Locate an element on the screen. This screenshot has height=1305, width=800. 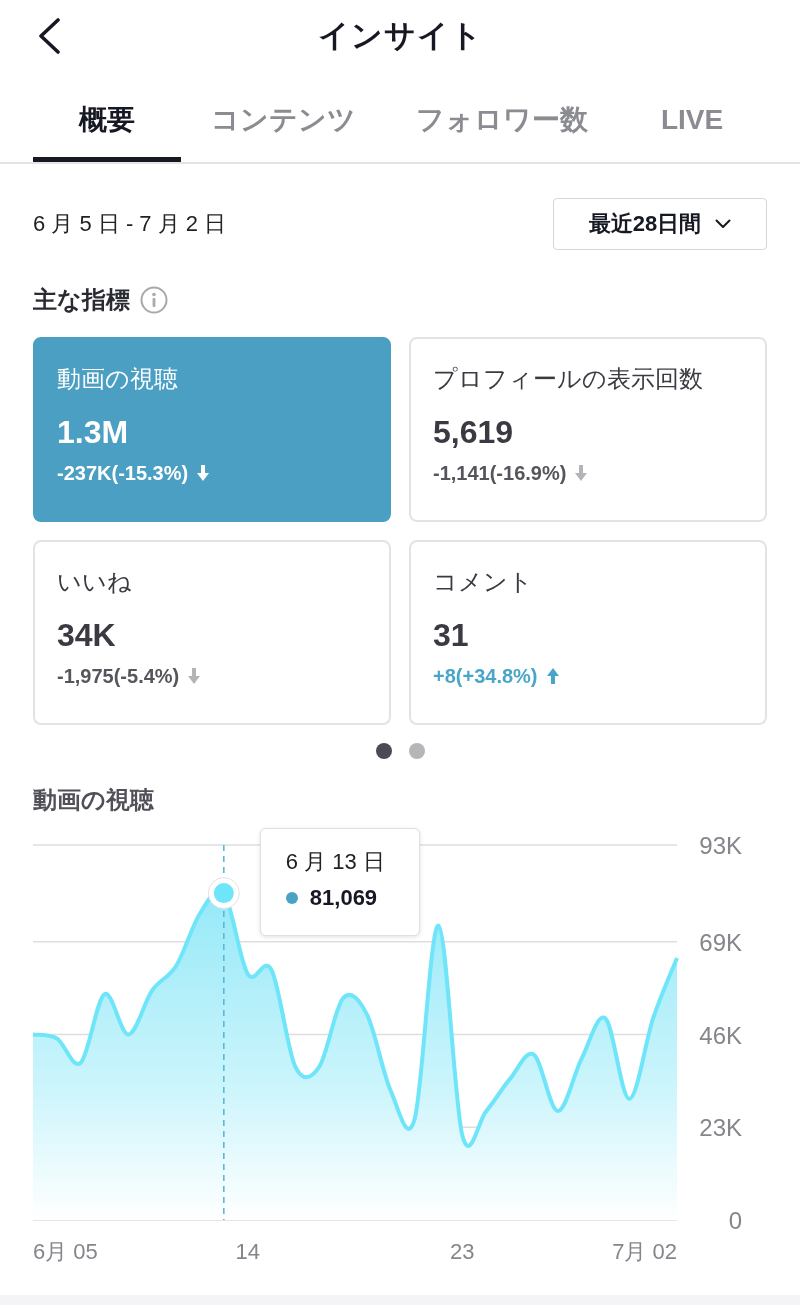
metric-title: いいね is located at coordinates (95, 582).